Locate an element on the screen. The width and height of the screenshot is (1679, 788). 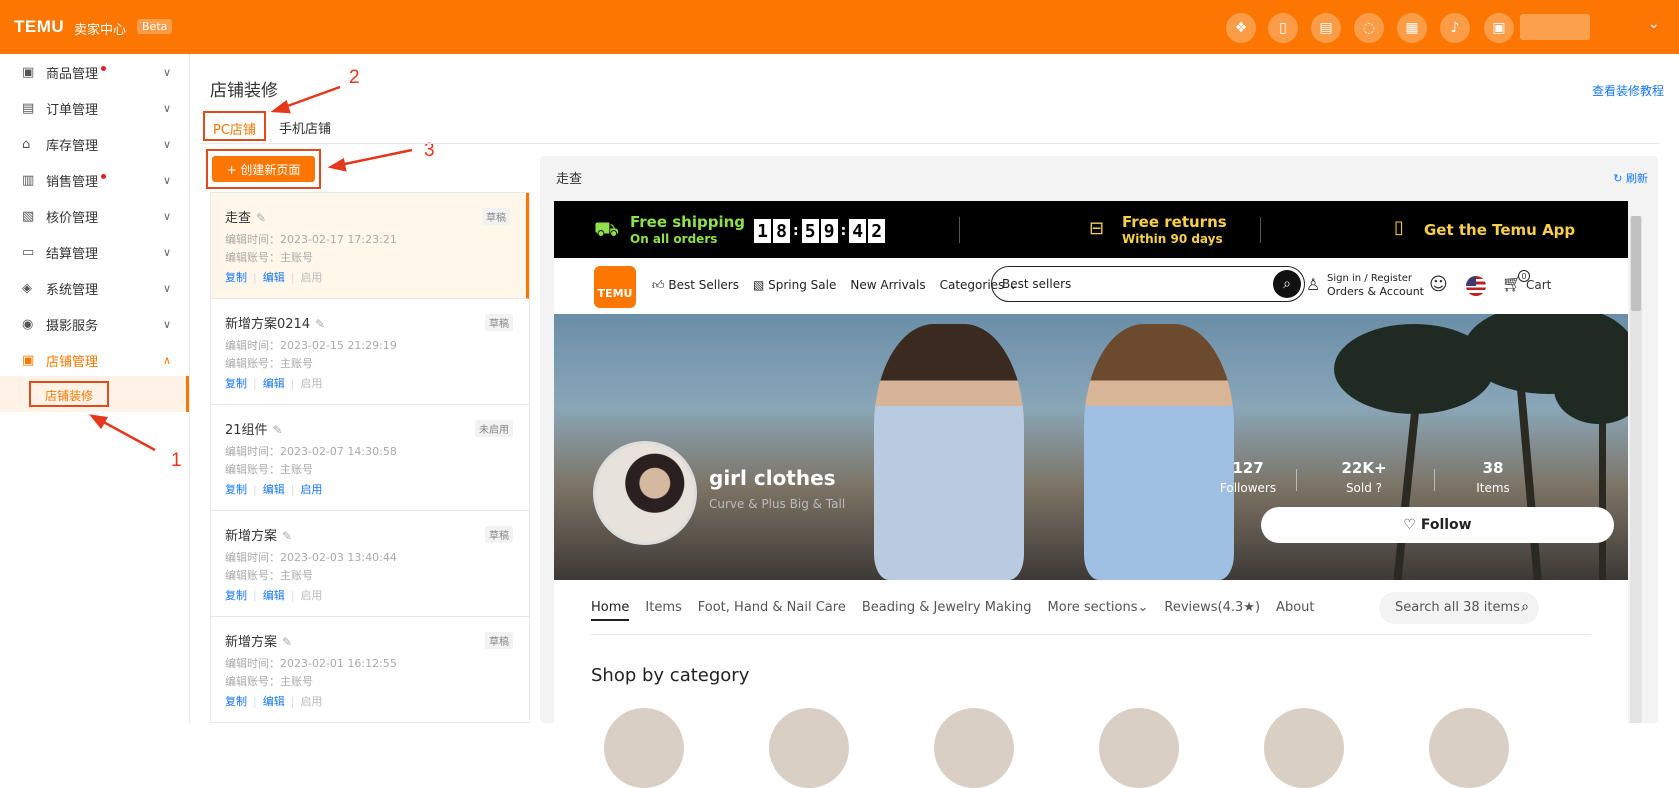
user-account is located at coordinates (1555, 27).